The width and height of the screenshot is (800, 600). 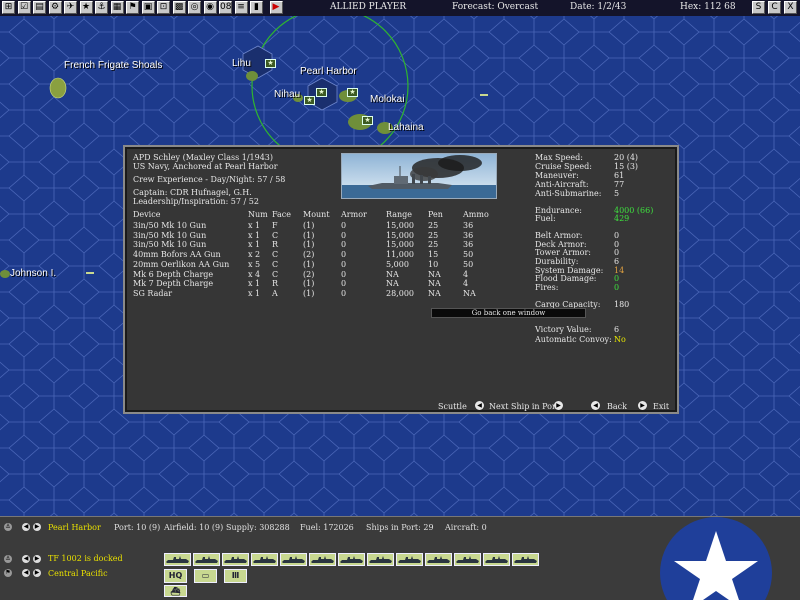 I want to click on toolbar-right-button-c: C, so click(x=774, y=7).